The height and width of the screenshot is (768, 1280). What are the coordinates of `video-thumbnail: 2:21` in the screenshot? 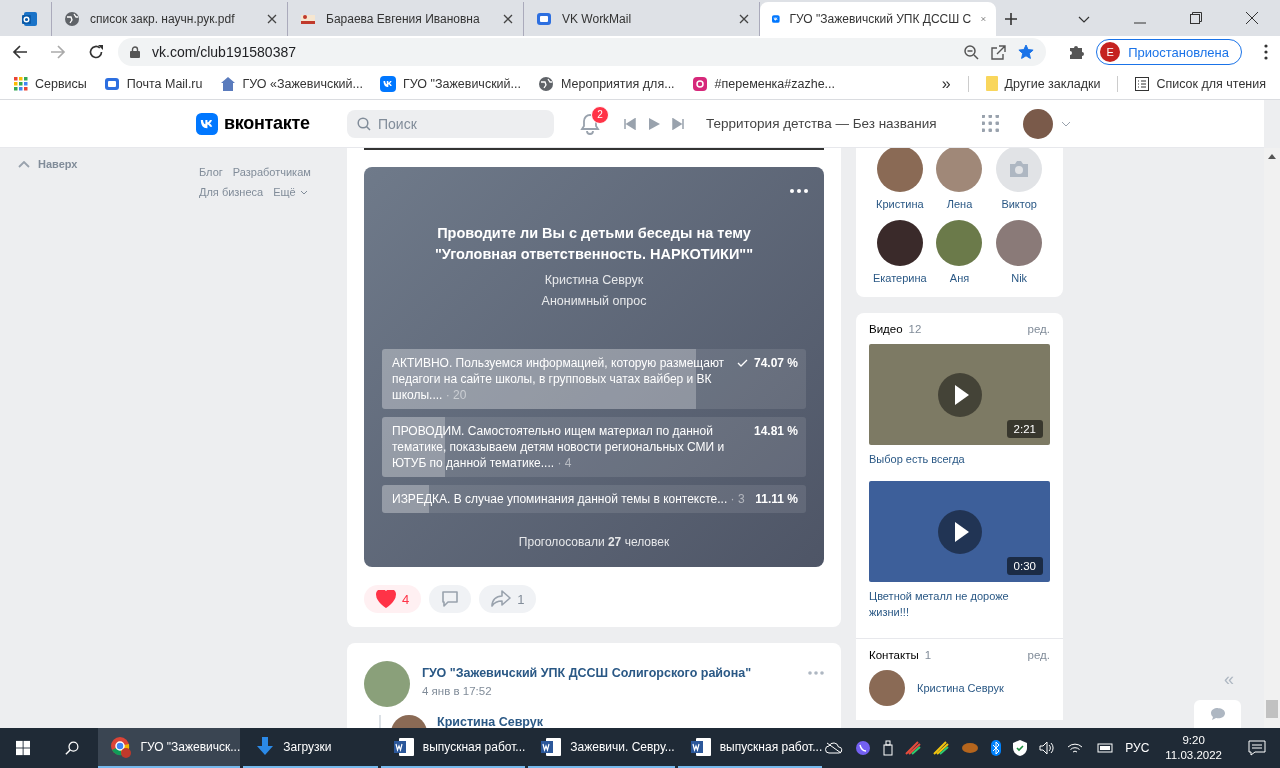 It's located at (959, 394).